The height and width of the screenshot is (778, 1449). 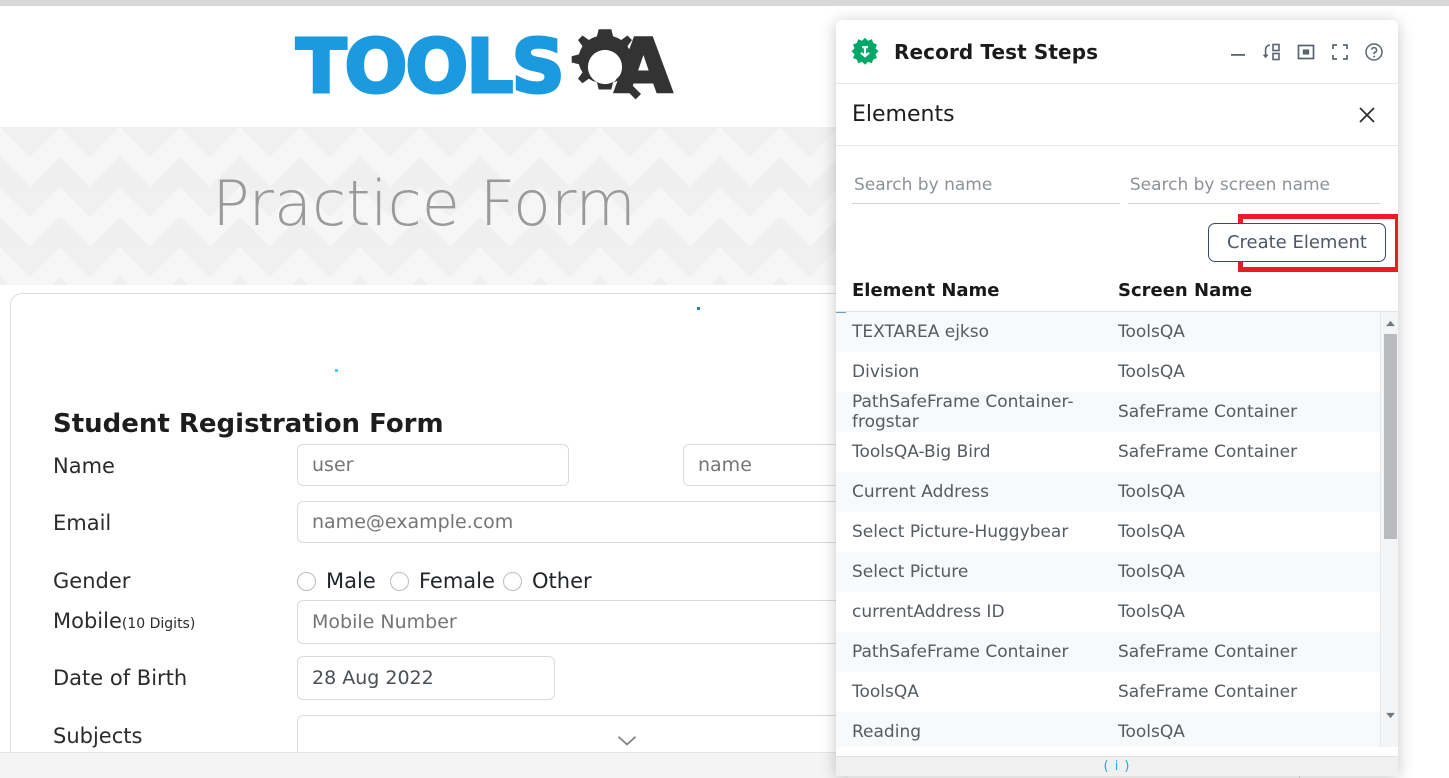 I want to click on field-row-gender: Gender, so click(x=91, y=581).